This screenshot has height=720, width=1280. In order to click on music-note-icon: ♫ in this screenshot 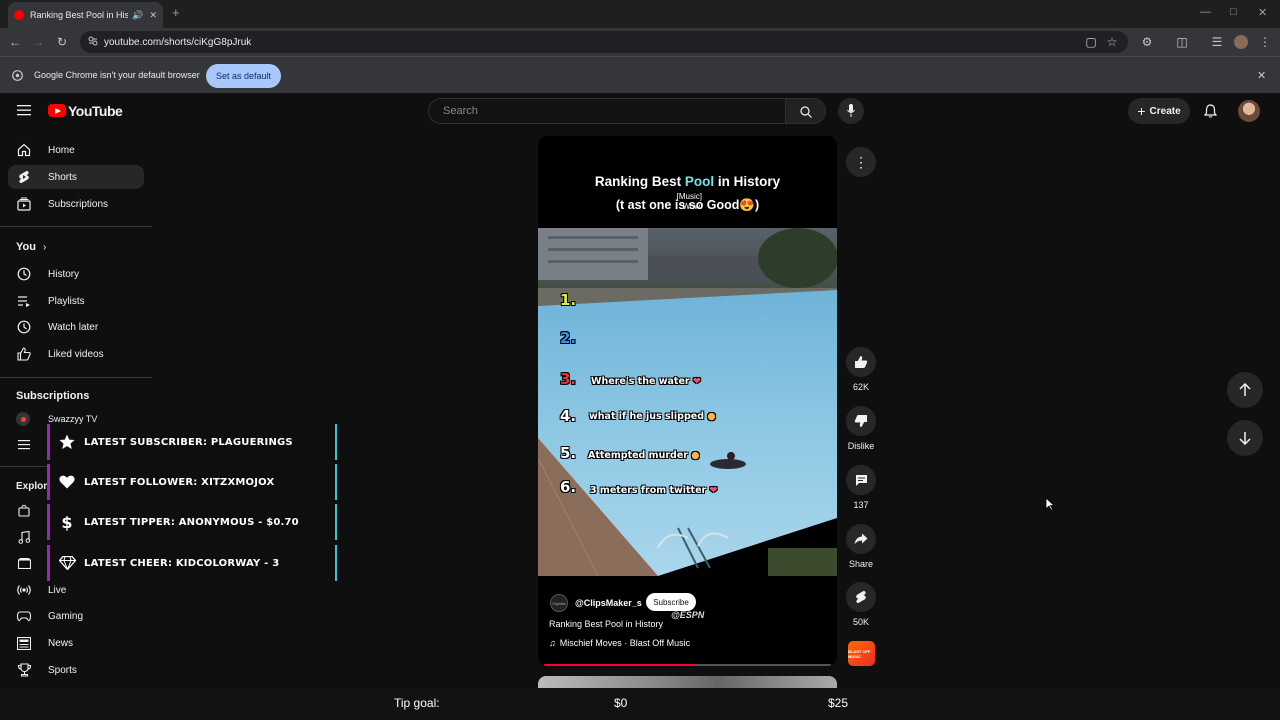, I will do `click(552, 643)`.